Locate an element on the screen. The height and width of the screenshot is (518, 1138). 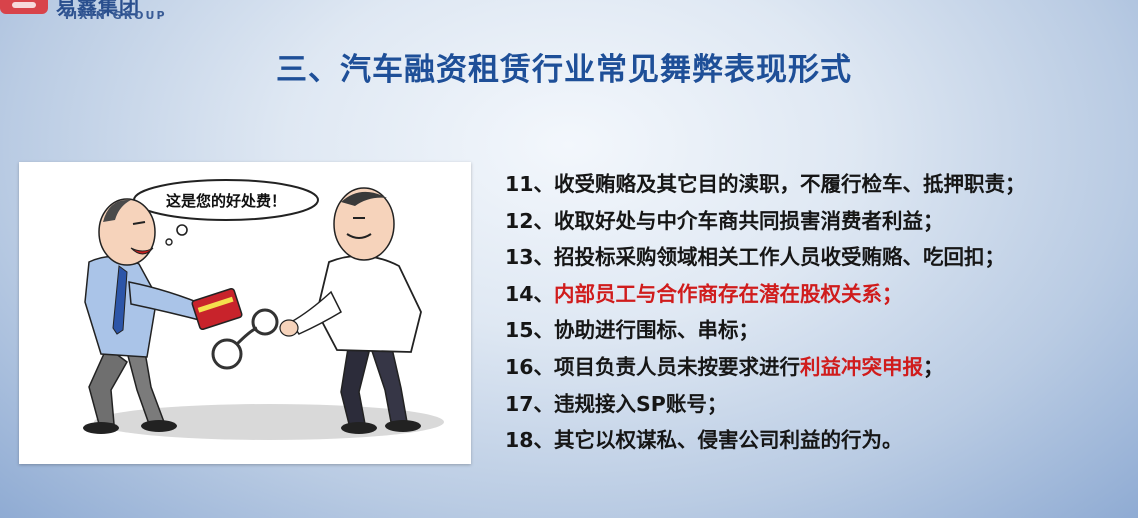
official-figure is located at coordinates (350, 310).